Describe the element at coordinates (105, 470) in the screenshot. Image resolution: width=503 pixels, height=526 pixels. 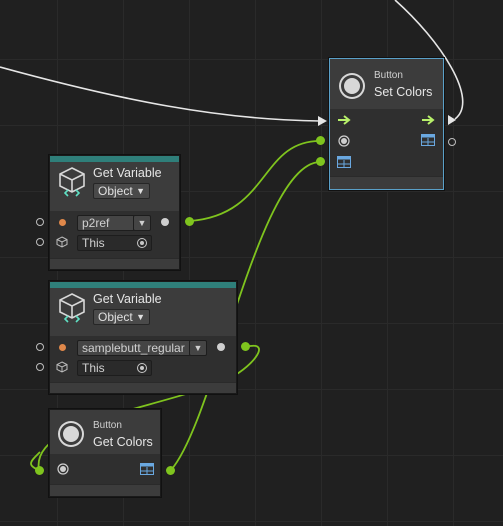
I see `get-colors-ports` at that location.